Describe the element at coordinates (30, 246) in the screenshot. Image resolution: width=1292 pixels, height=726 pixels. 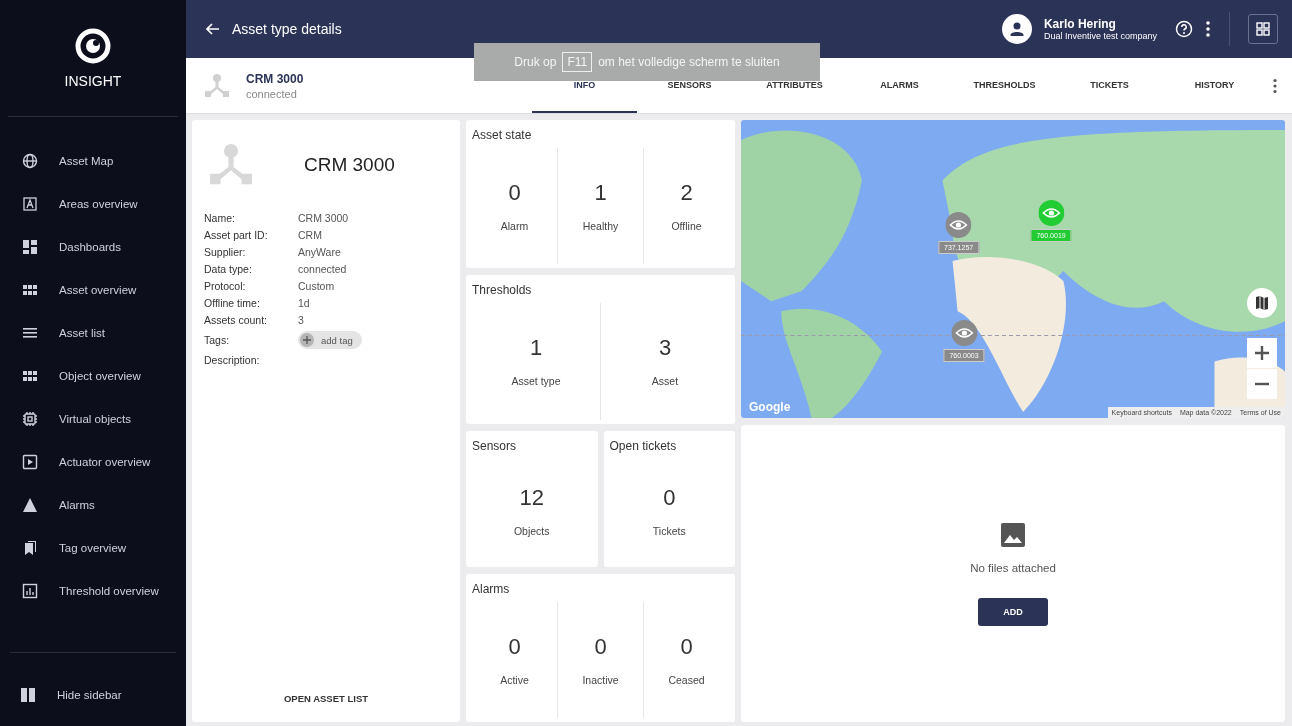
I see `dashboard-icon` at that location.